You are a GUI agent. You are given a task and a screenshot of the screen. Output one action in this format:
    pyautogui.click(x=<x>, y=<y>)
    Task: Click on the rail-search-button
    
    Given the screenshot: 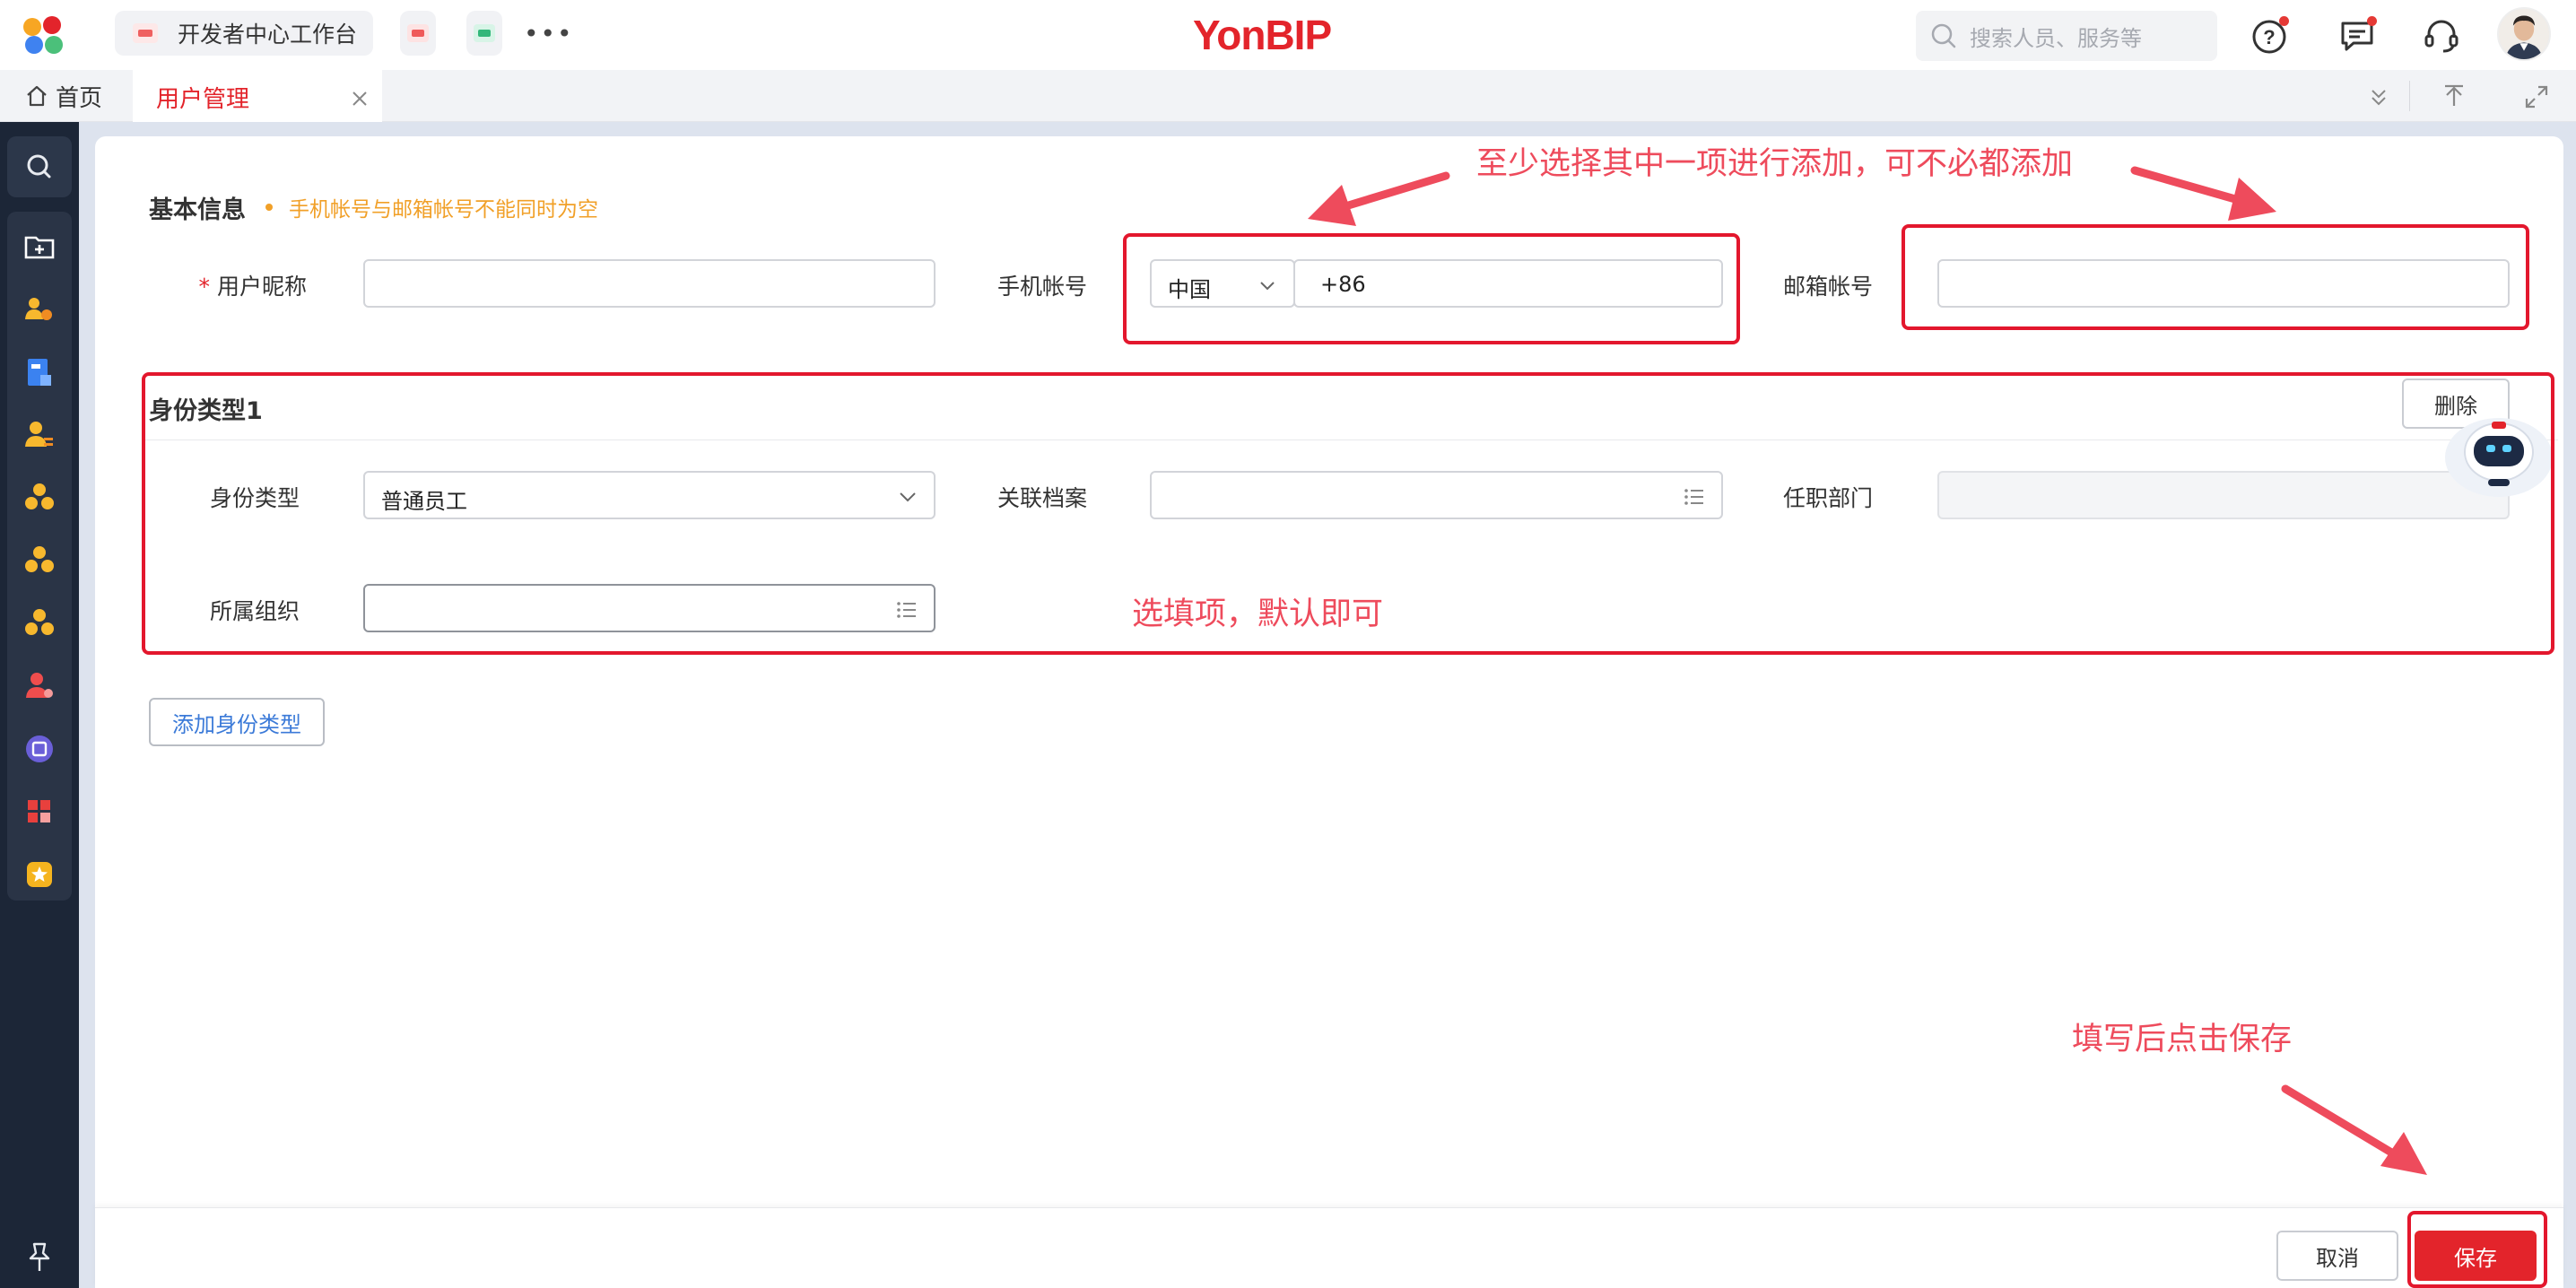 What is the action you would take?
    pyautogui.click(x=39, y=166)
    